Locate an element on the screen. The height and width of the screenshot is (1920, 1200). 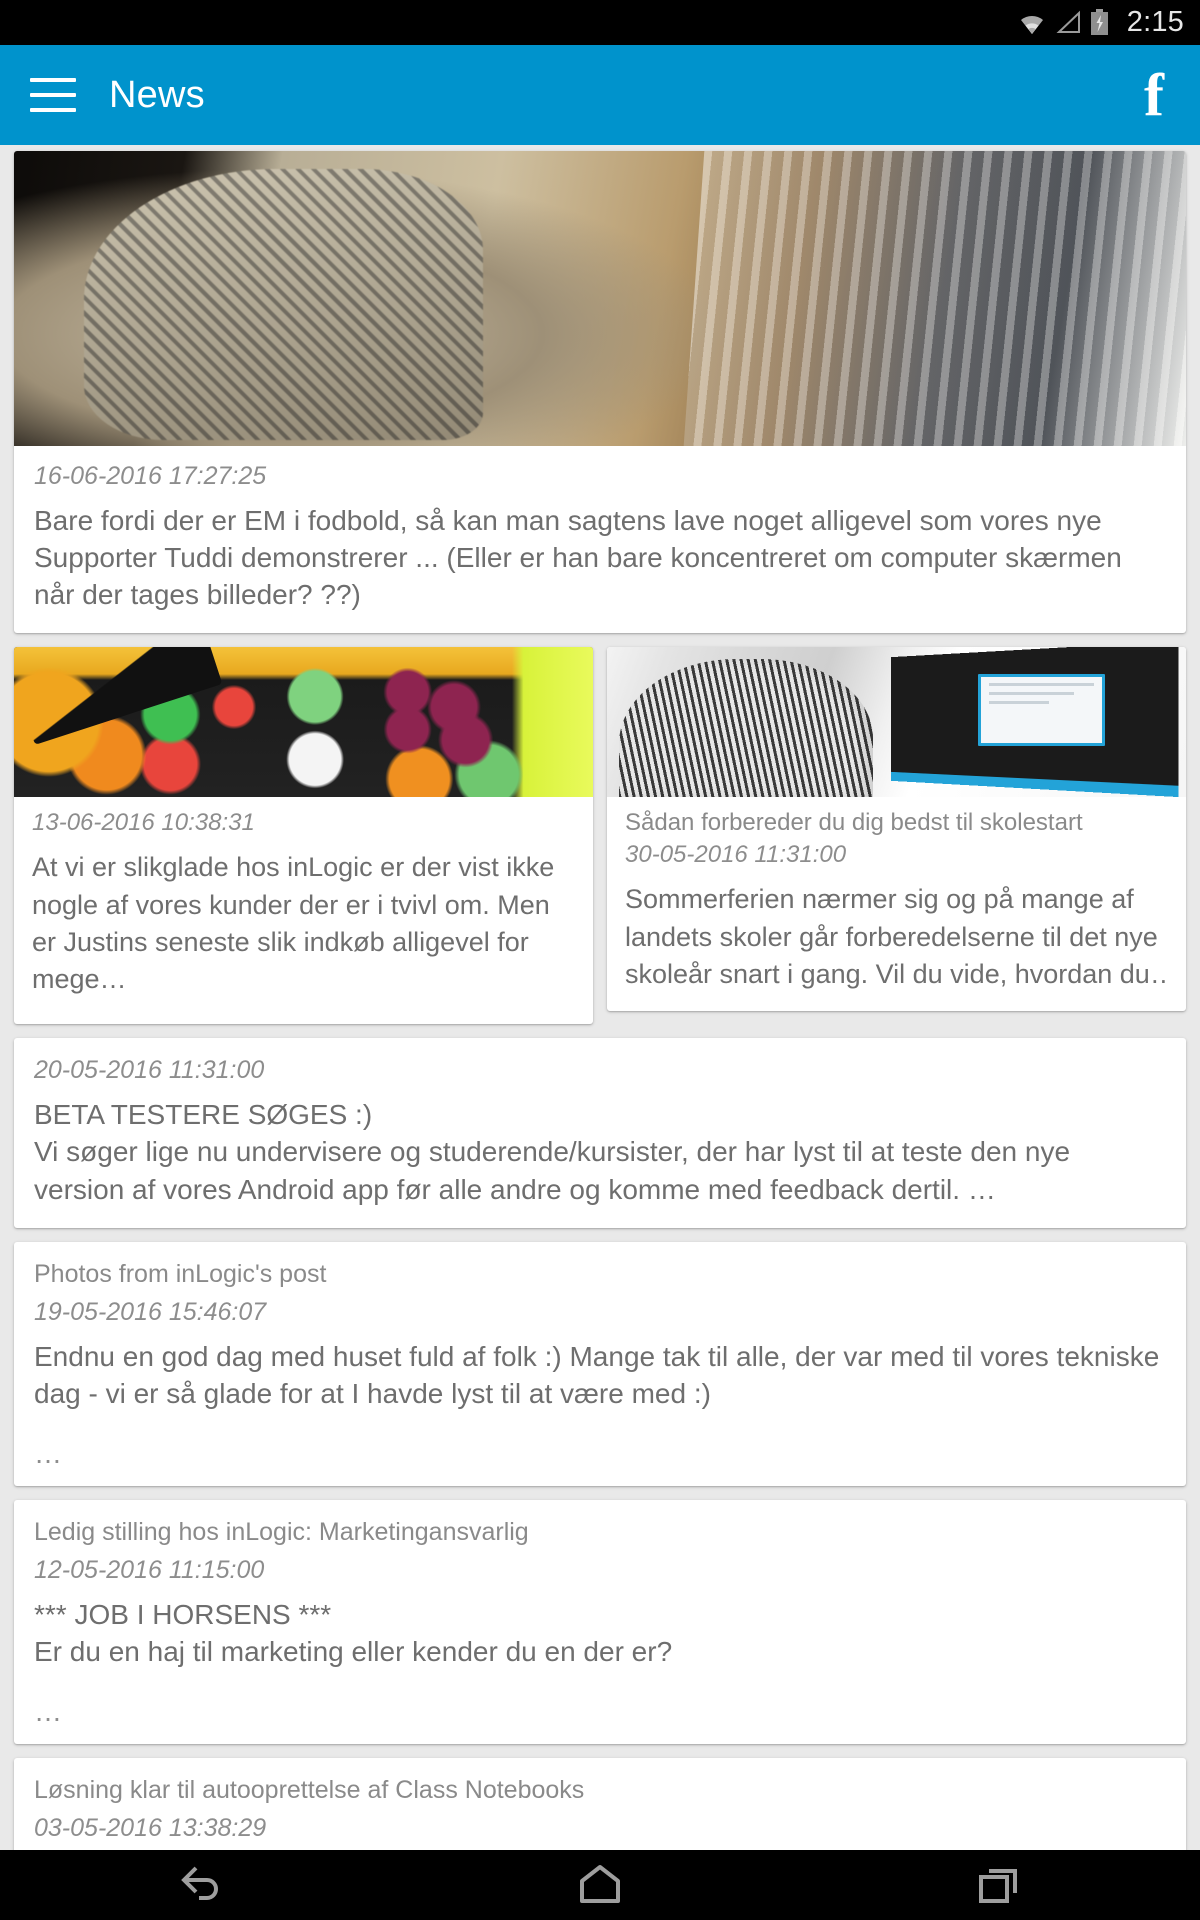
battery-charging-icon is located at coordinates (1099, 22).